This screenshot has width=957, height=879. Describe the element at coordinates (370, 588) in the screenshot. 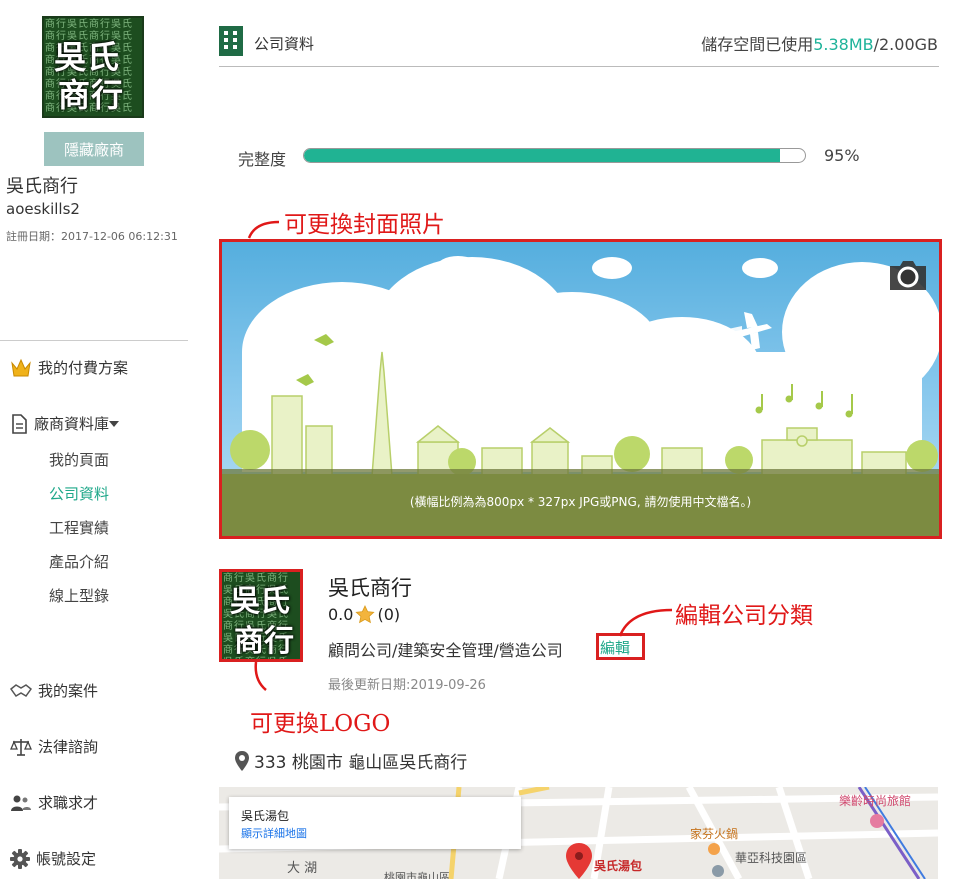

I see `company-name: 吳氏商行` at that location.